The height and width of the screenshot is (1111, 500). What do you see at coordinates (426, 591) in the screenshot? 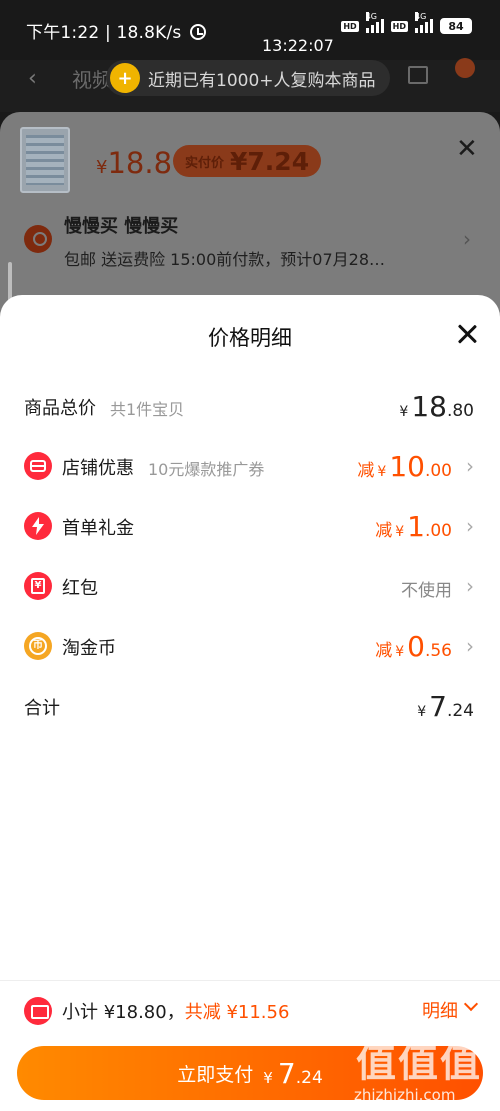
I see `row-amount: 不使用` at bounding box center [426, 591].